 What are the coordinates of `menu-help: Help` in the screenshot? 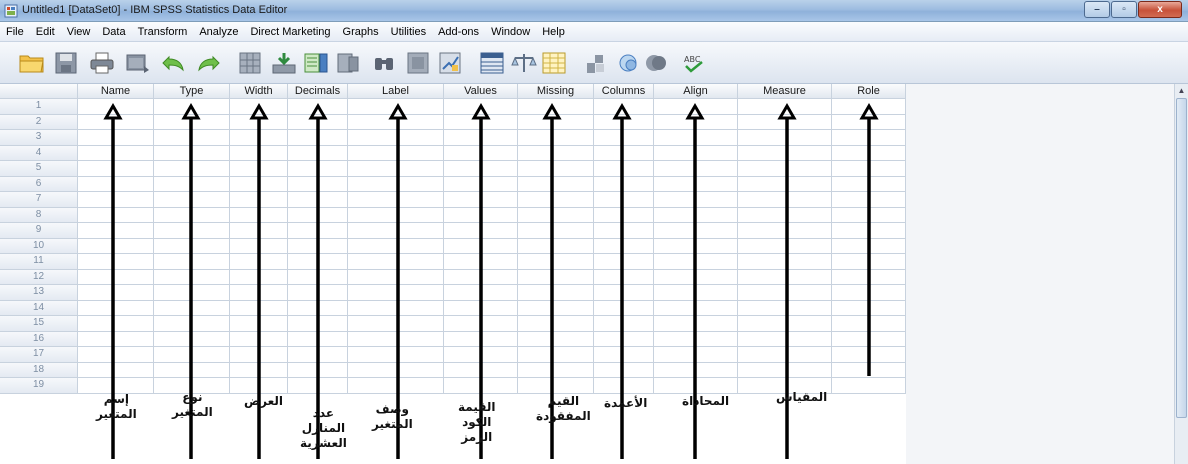 It's located at (553, 32).